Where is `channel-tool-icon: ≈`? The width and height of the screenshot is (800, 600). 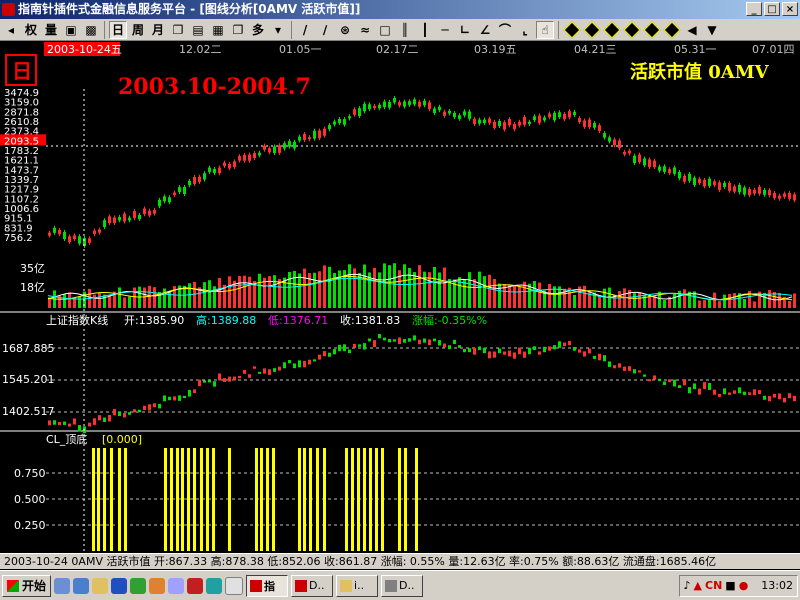
channel-tool-icon: ≈ is located at coordinates (365, 30).